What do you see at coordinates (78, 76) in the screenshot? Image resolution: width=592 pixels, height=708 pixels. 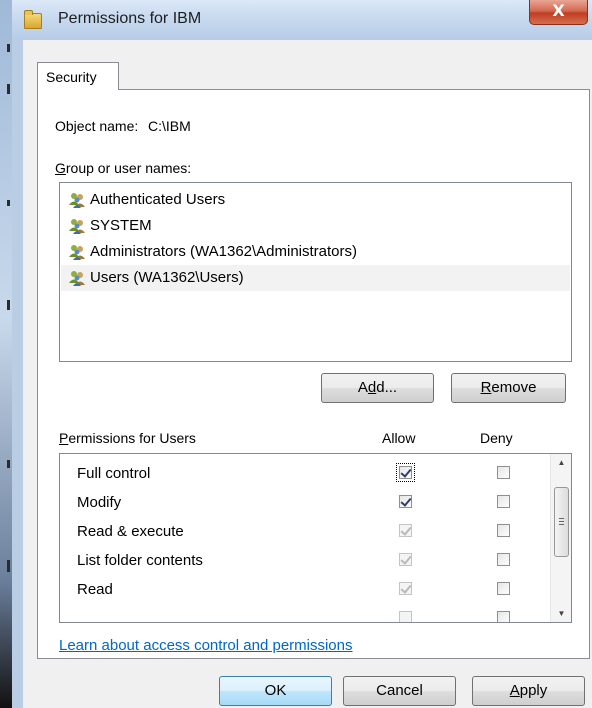 I see `tab-security: Security` at bounding box center [78, 76].